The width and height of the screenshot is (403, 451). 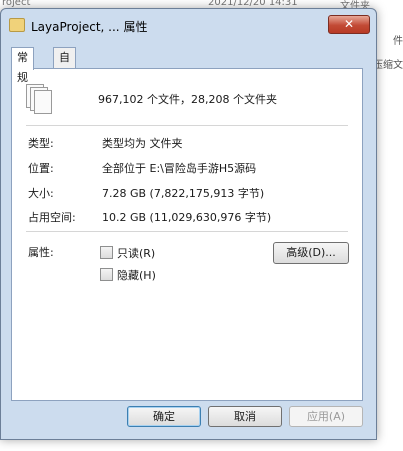 I want to click on type-value: 类型均为 文件夹, so click(x=142, y=143).